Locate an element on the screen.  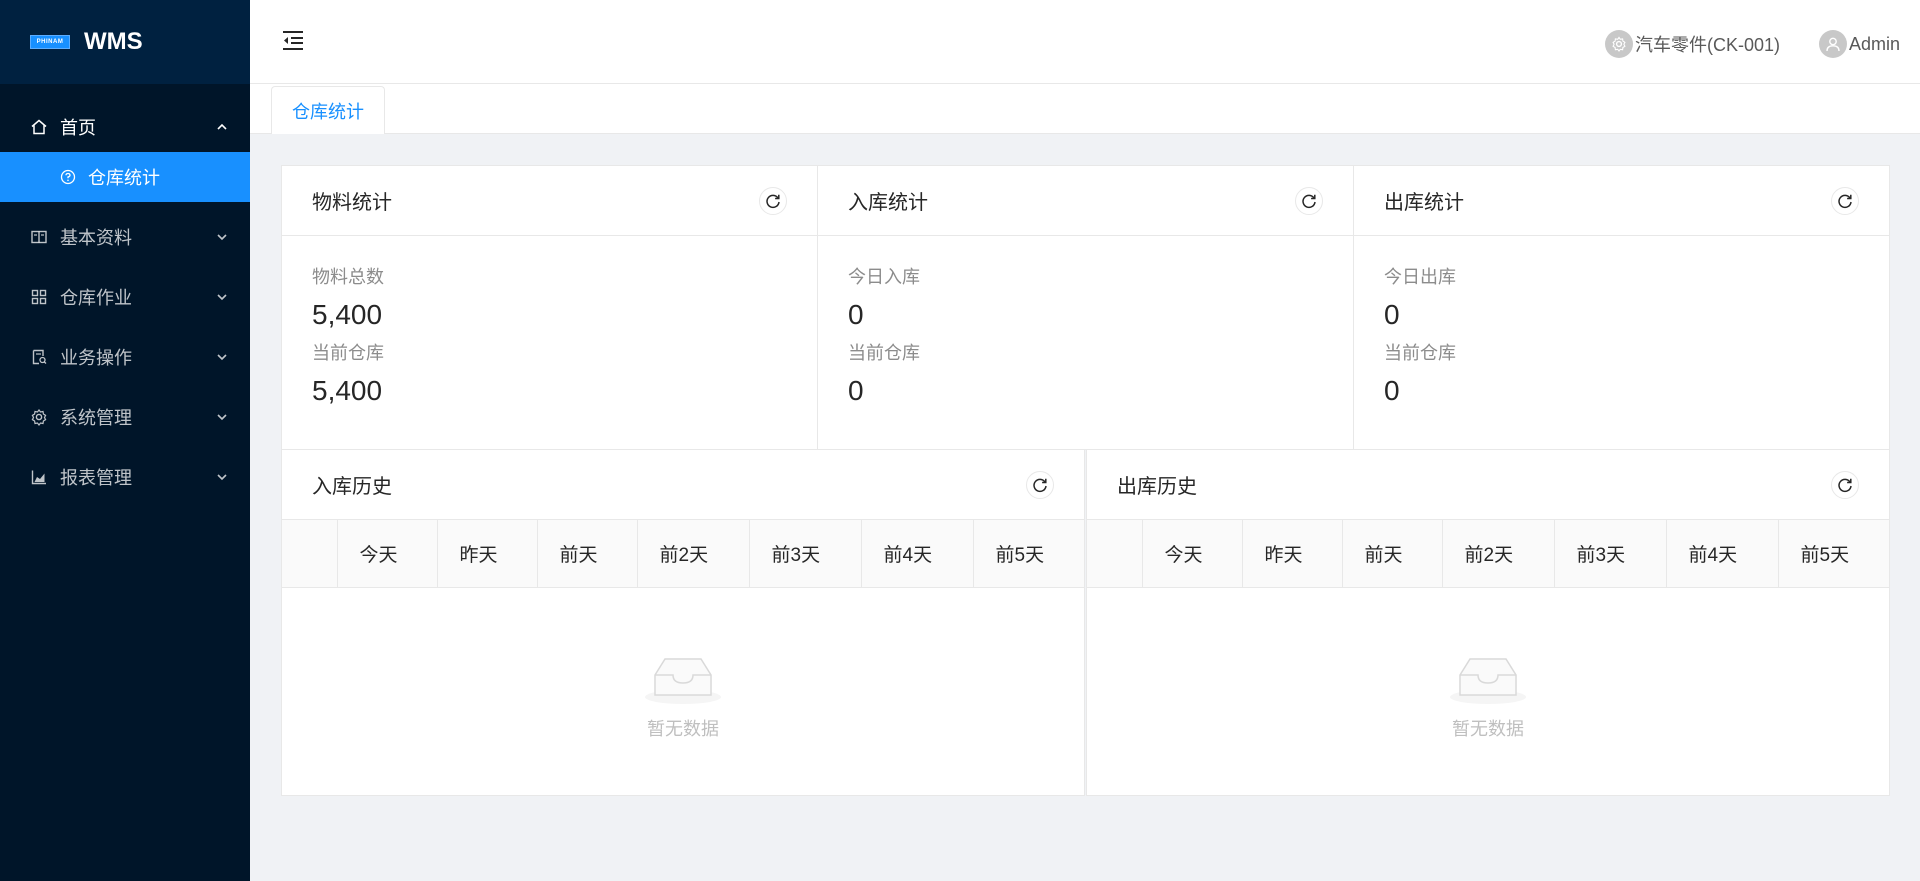
sidebar-item-label: 报表管理 is located at coordinates (96, 478).